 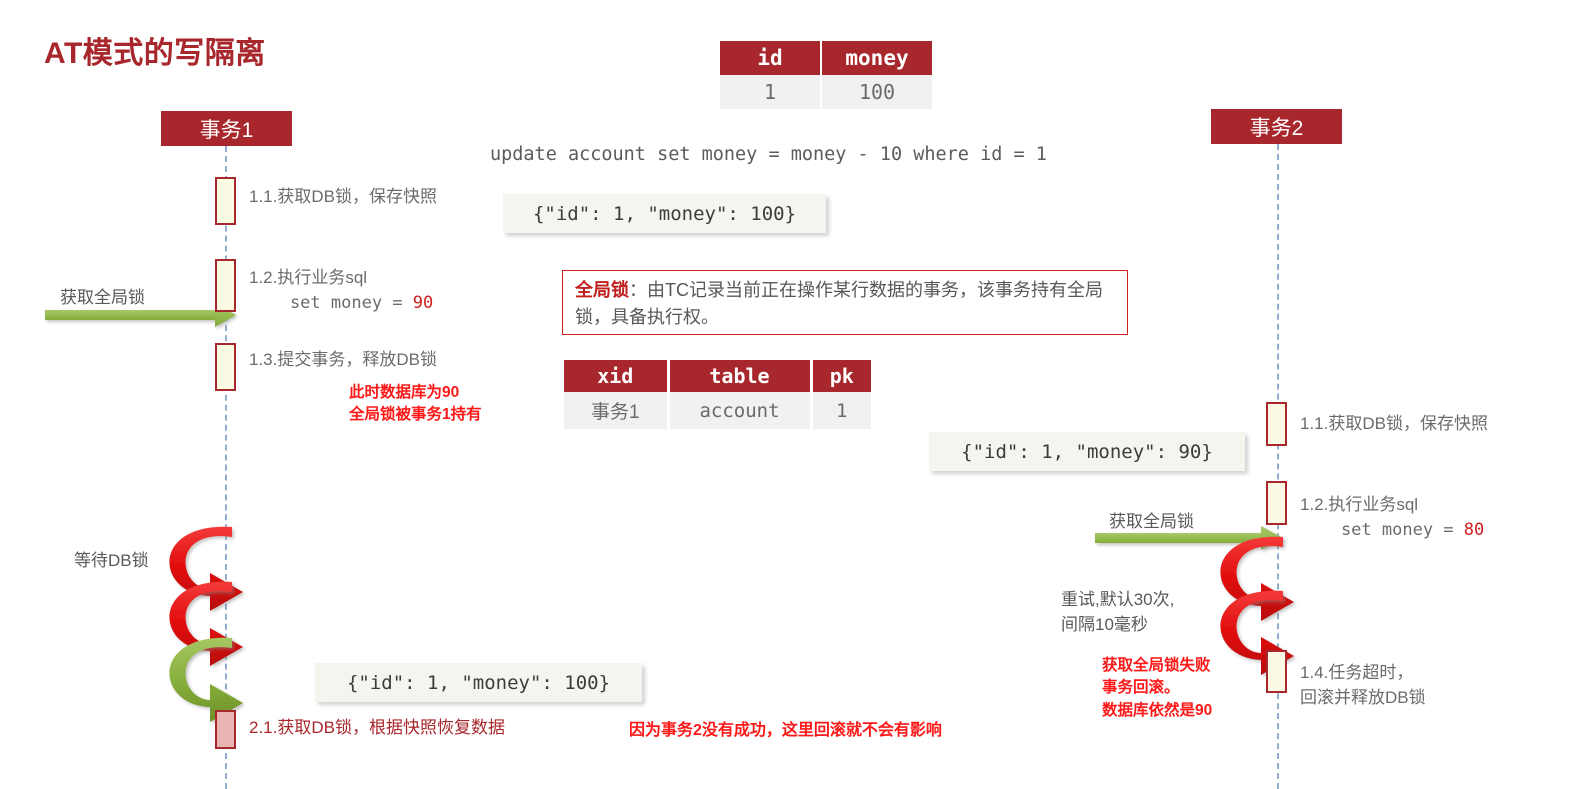 What do you see at coordinates (1087, 451) in the screenshot?
I see `snapshot-box-tx2-before: {"id": 1, "money": 90}` at bounding box center [1087, 451].